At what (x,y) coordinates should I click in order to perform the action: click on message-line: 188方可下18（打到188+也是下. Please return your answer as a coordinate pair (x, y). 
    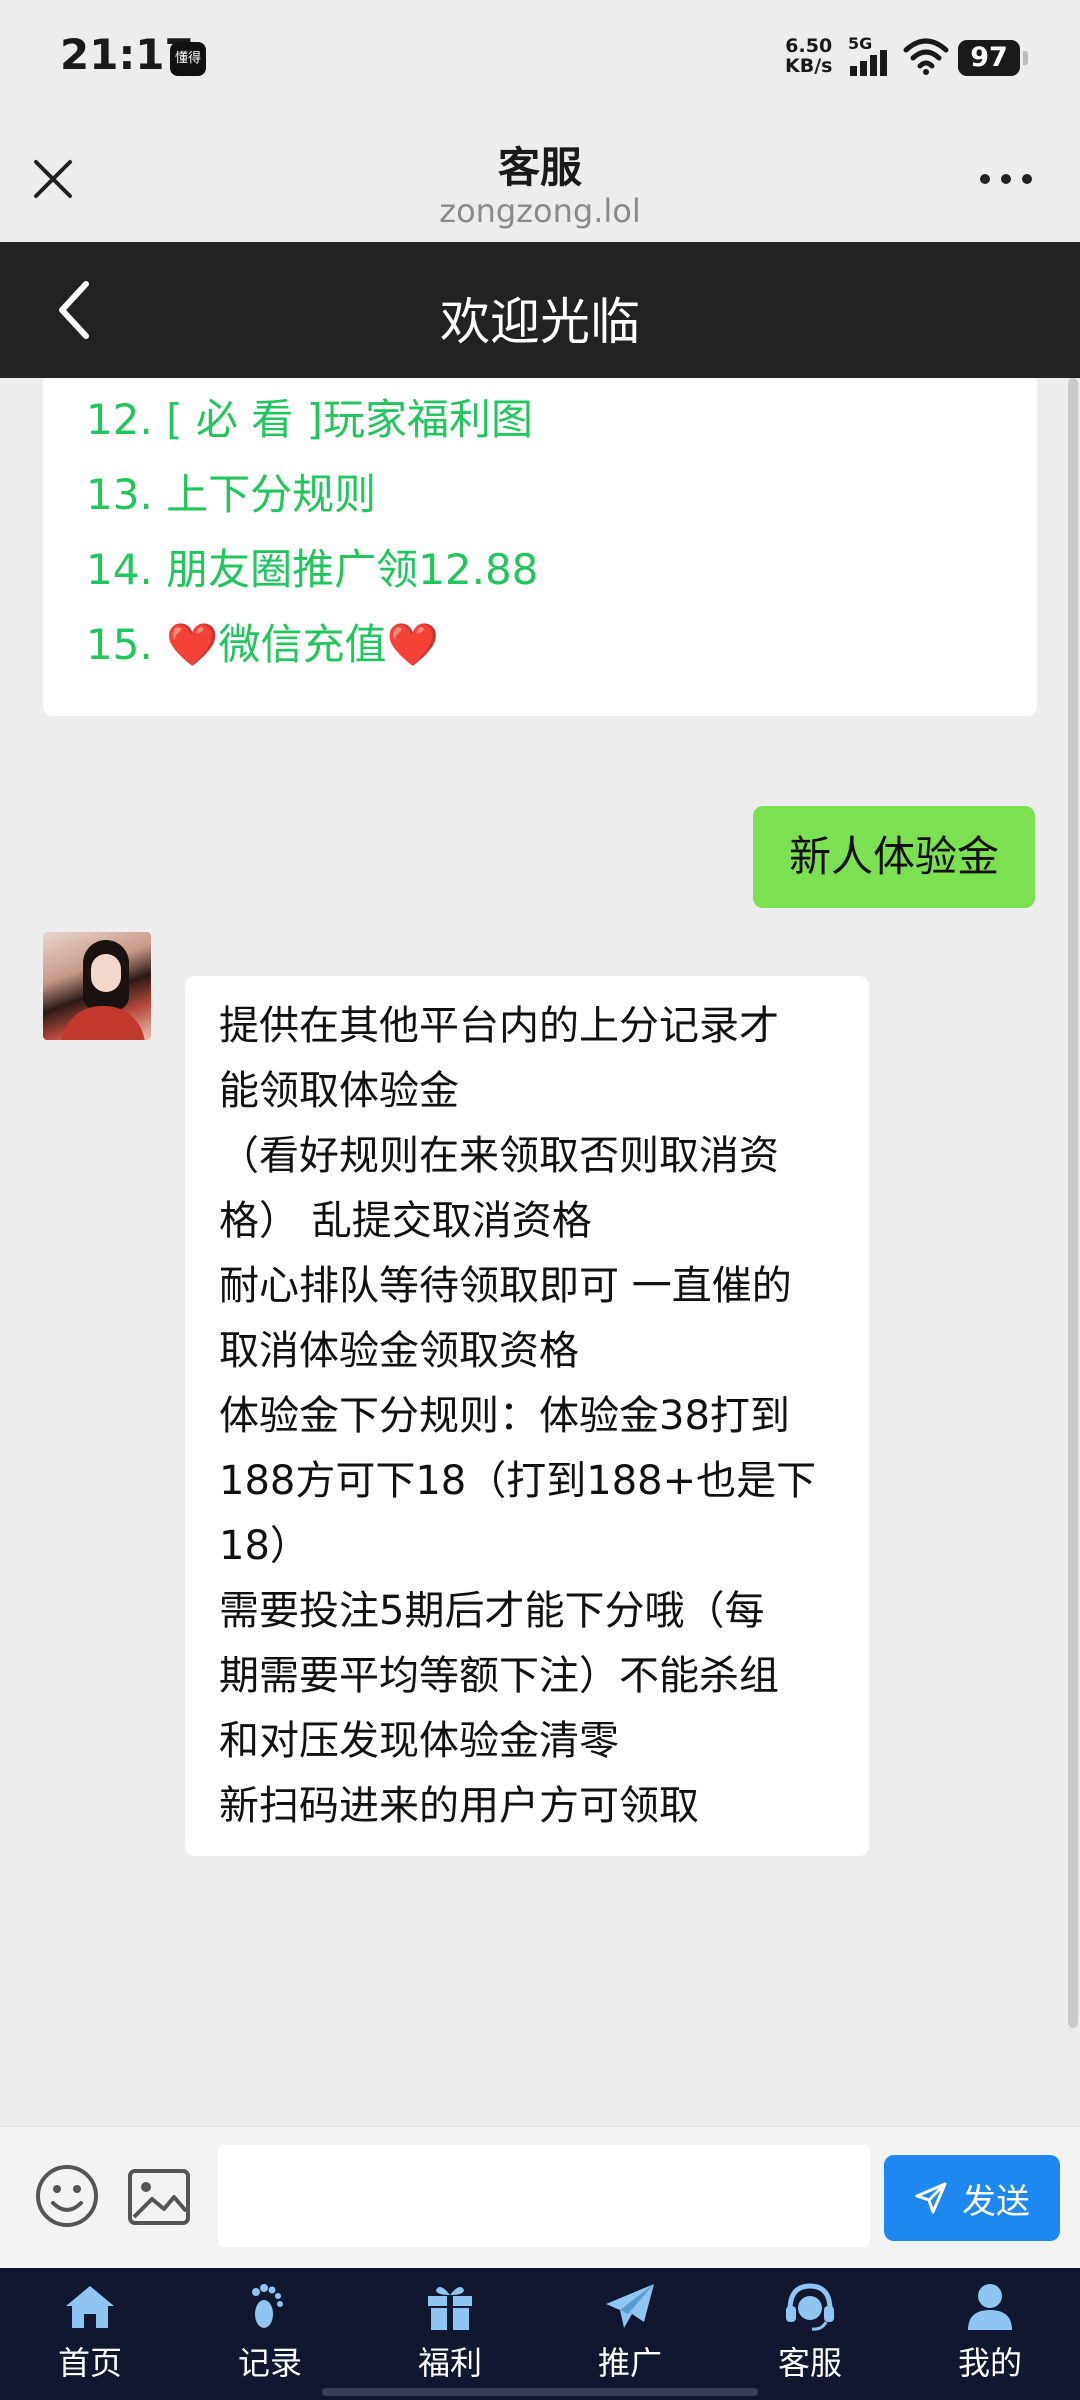
    Looking at the image, I should click on (518, 1481).